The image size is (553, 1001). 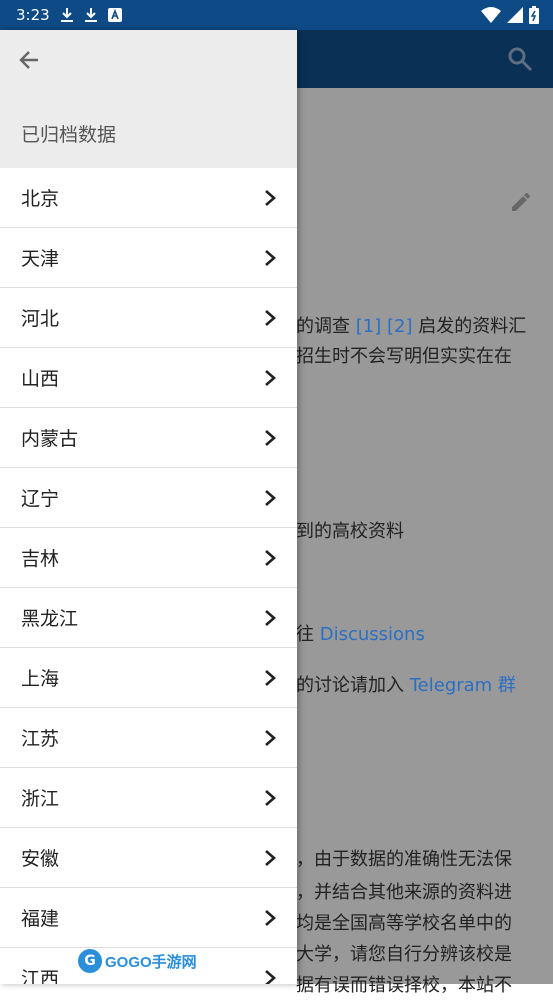 What do you see at coordinates (40, 859) in the screenshot?
I see `drawer-item-label: 安徽` at bounding box center [40, 859].